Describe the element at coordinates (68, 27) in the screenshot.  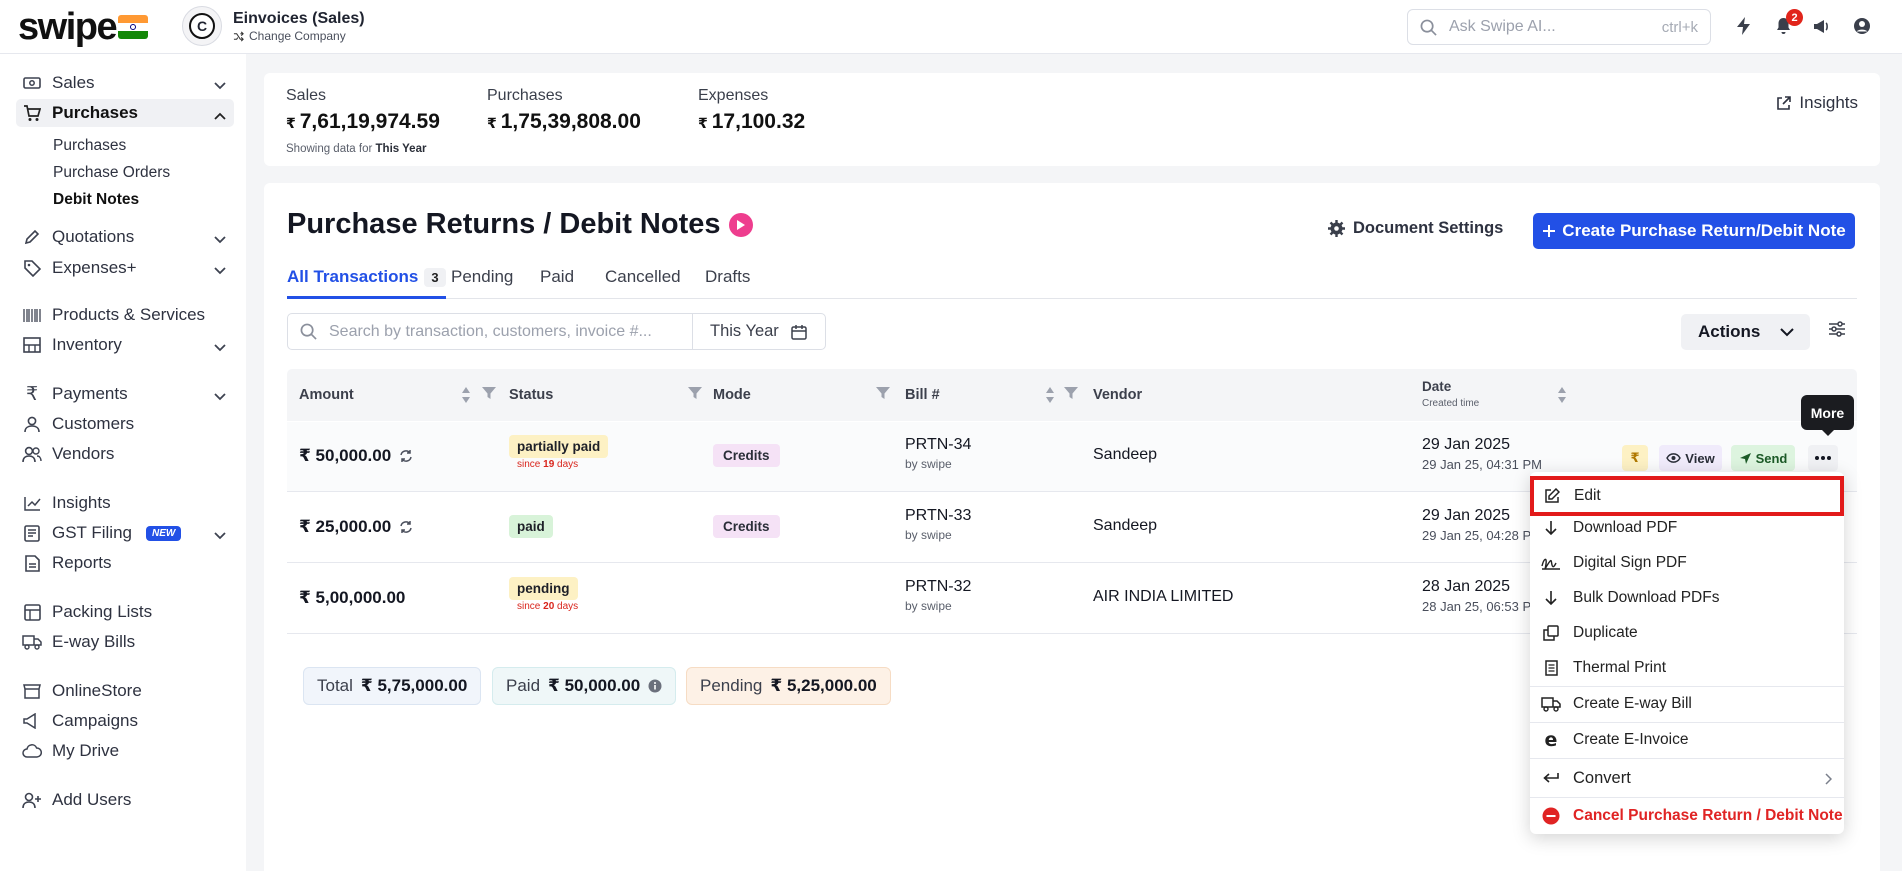
I see `swipe-logo: swipe` at that location.